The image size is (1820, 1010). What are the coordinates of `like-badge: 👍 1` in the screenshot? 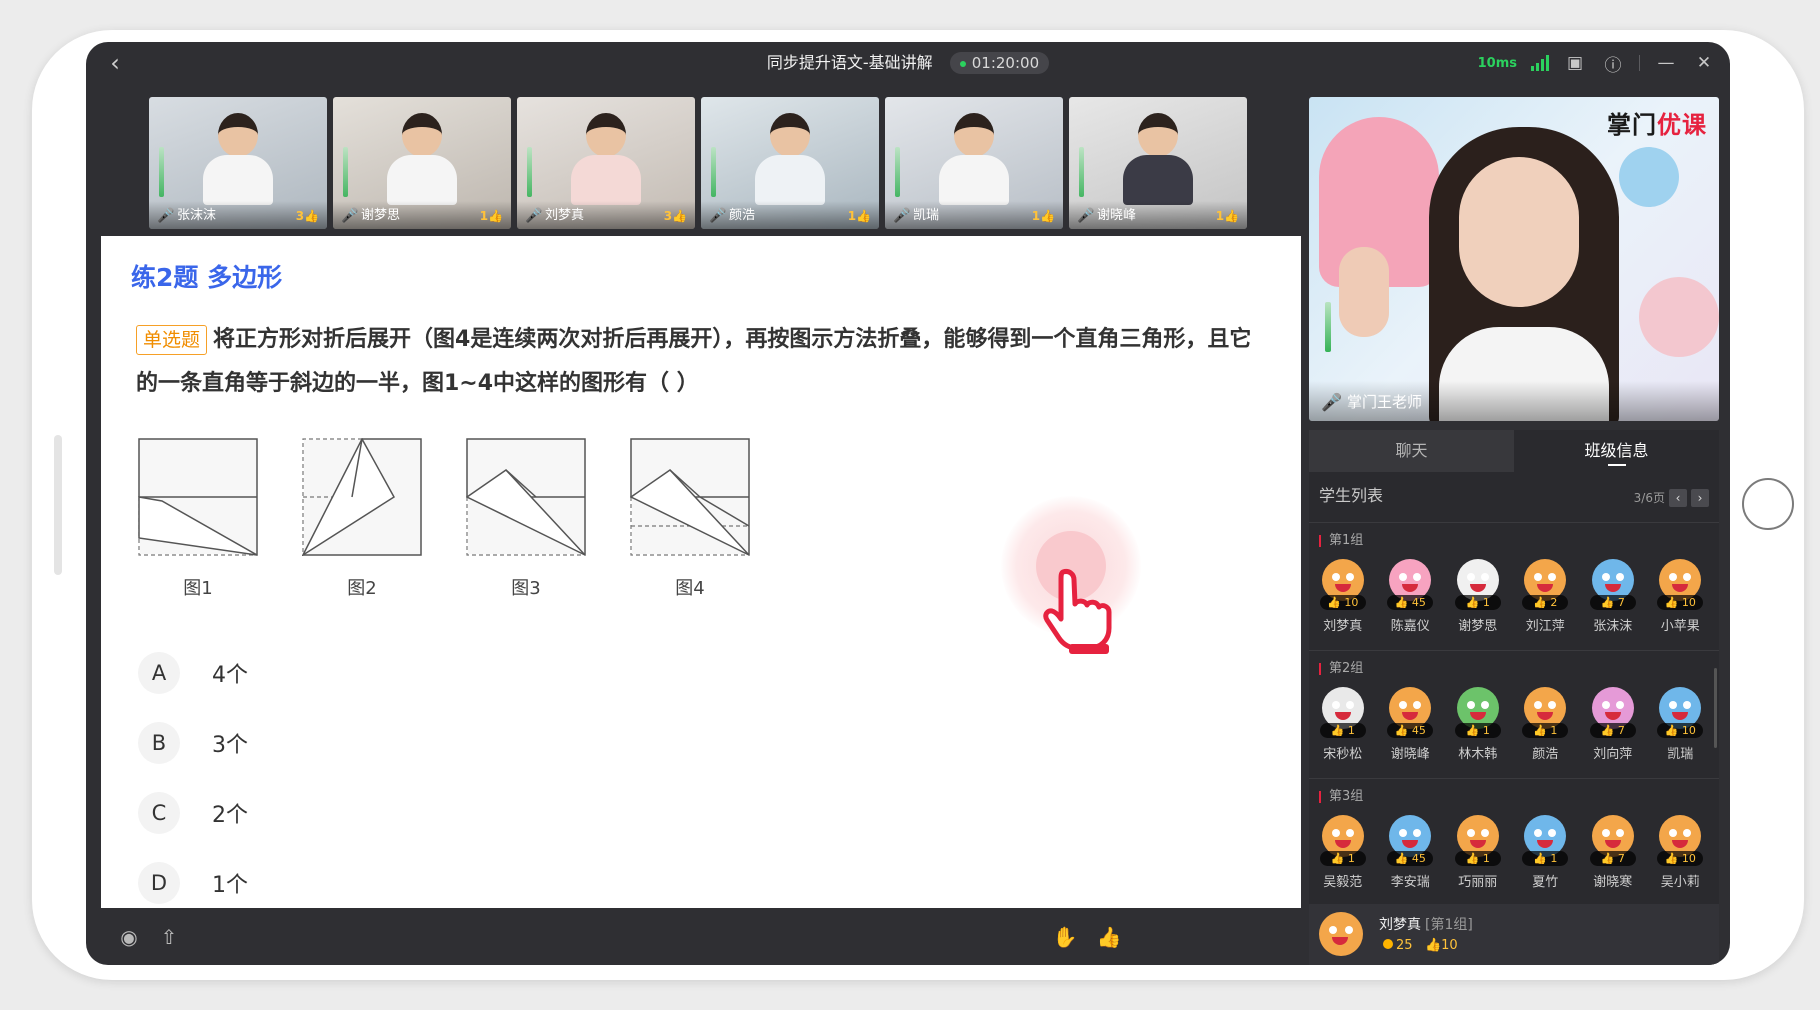 It's located at (1545, 858).